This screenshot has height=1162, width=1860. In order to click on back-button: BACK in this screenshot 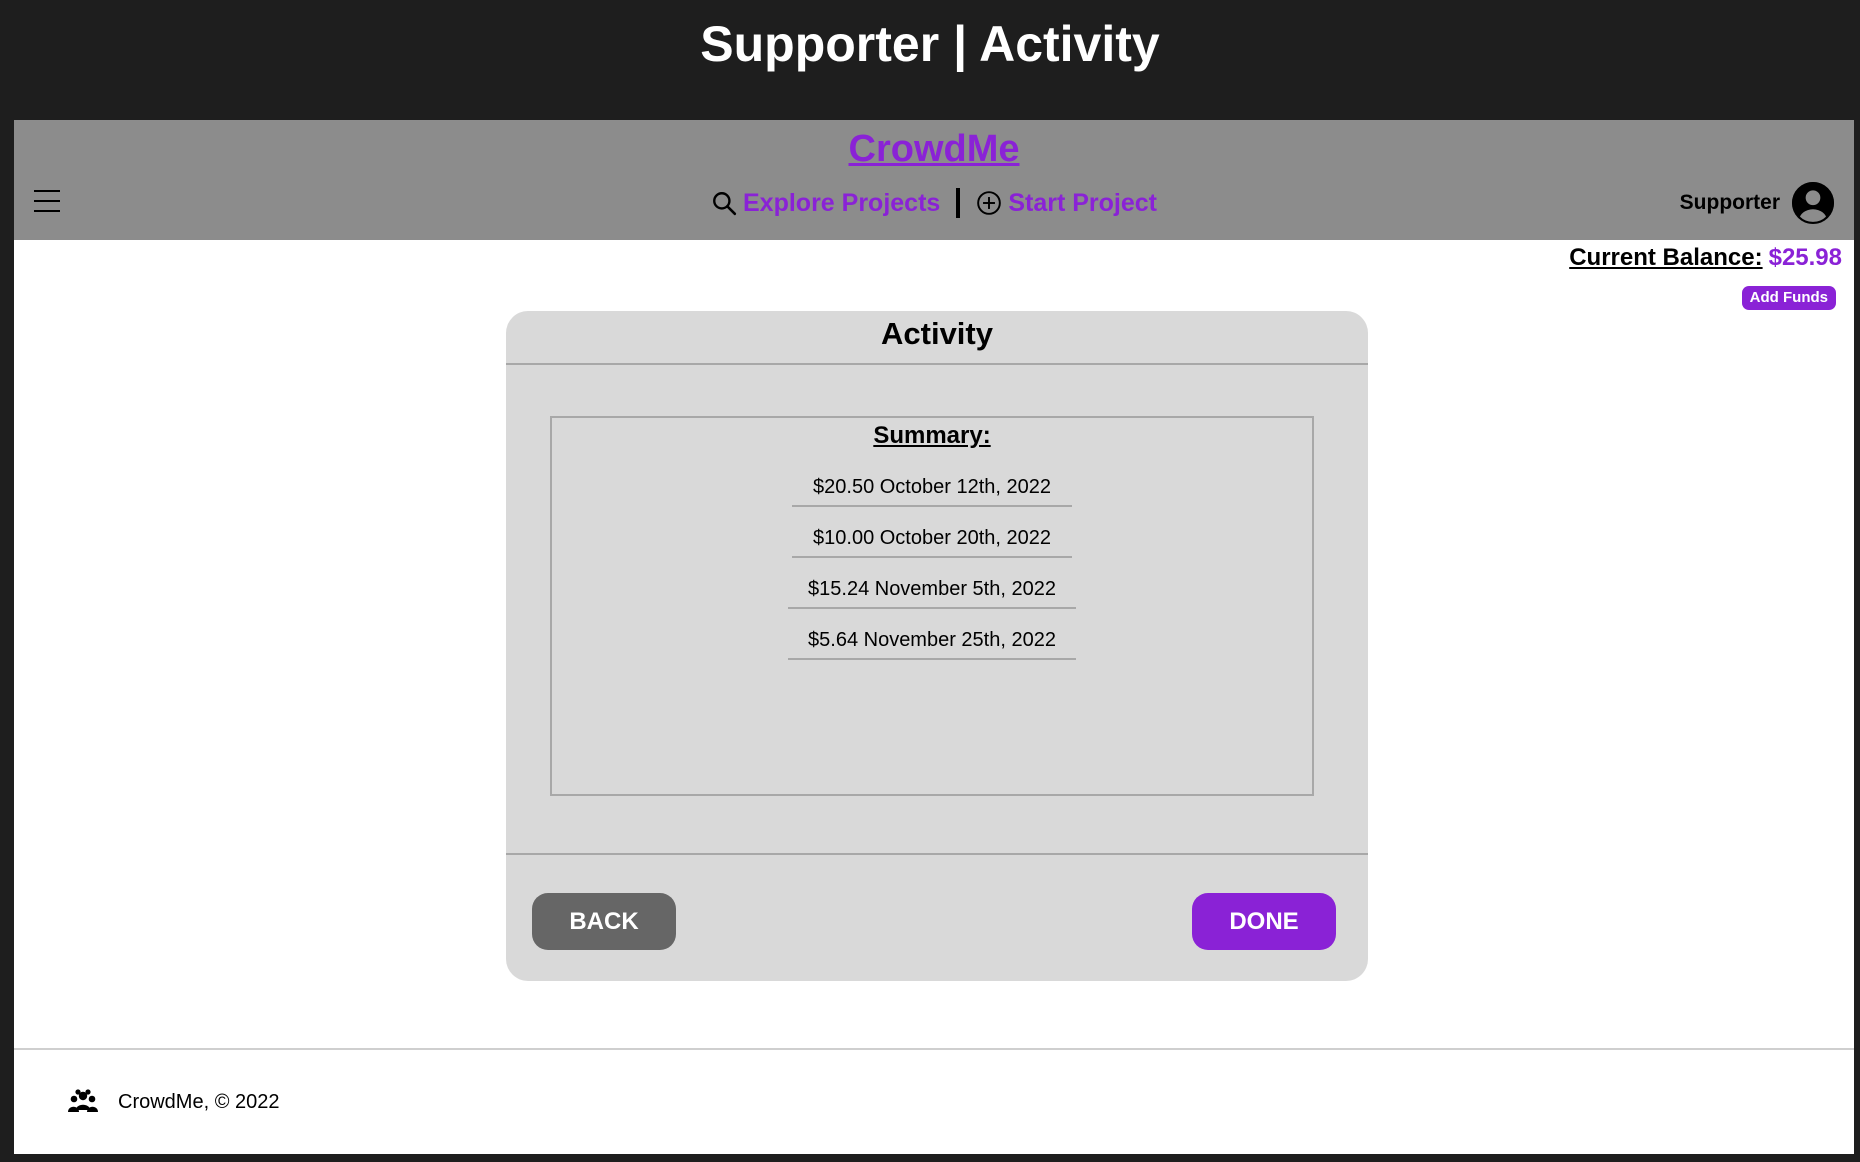, I will do `click(604, 921)`.